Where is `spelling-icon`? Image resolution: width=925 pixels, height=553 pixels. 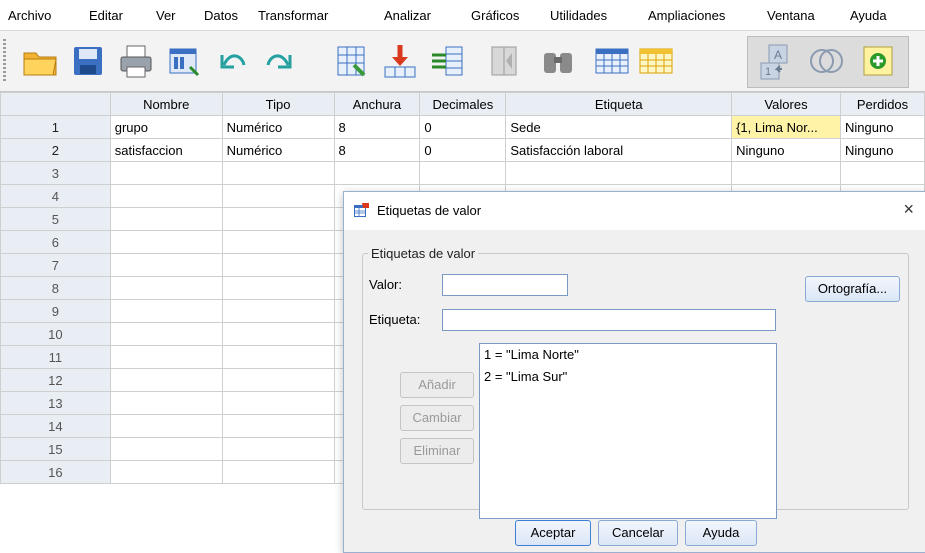 spelling-icon is located at coordinates (878, 61).